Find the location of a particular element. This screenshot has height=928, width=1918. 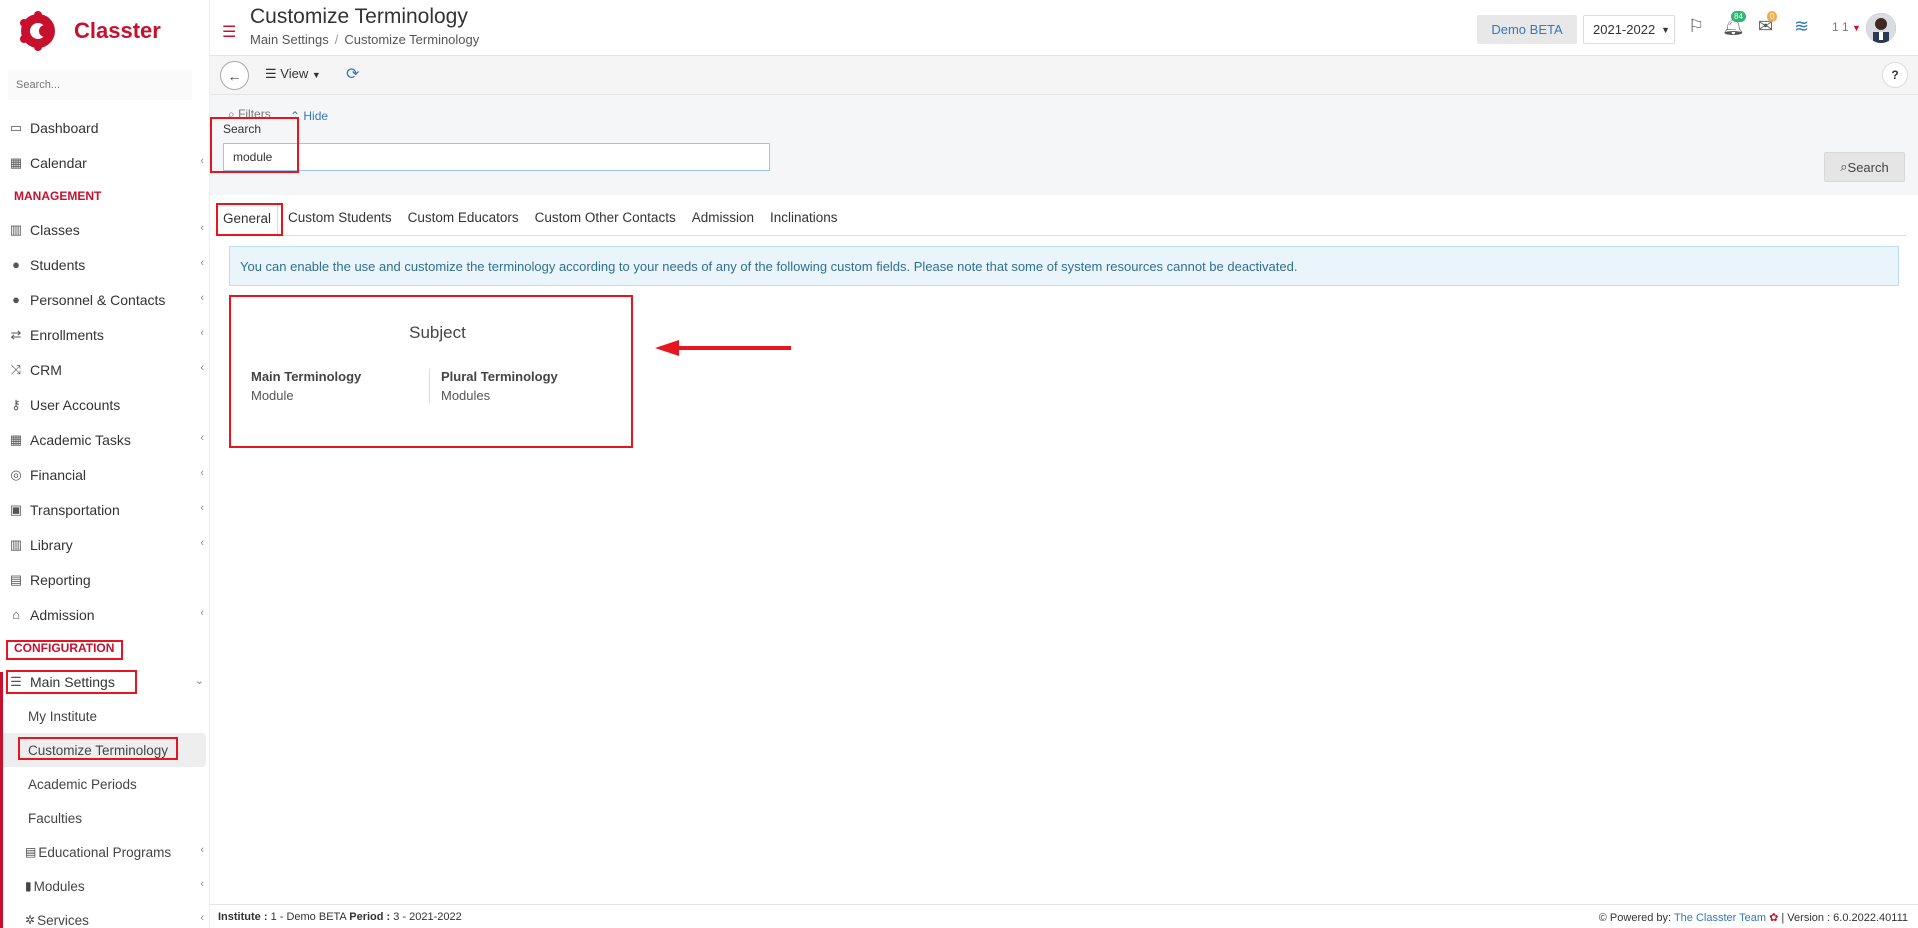

notifications-badge: 84 is located at coordinates (1738, 16).